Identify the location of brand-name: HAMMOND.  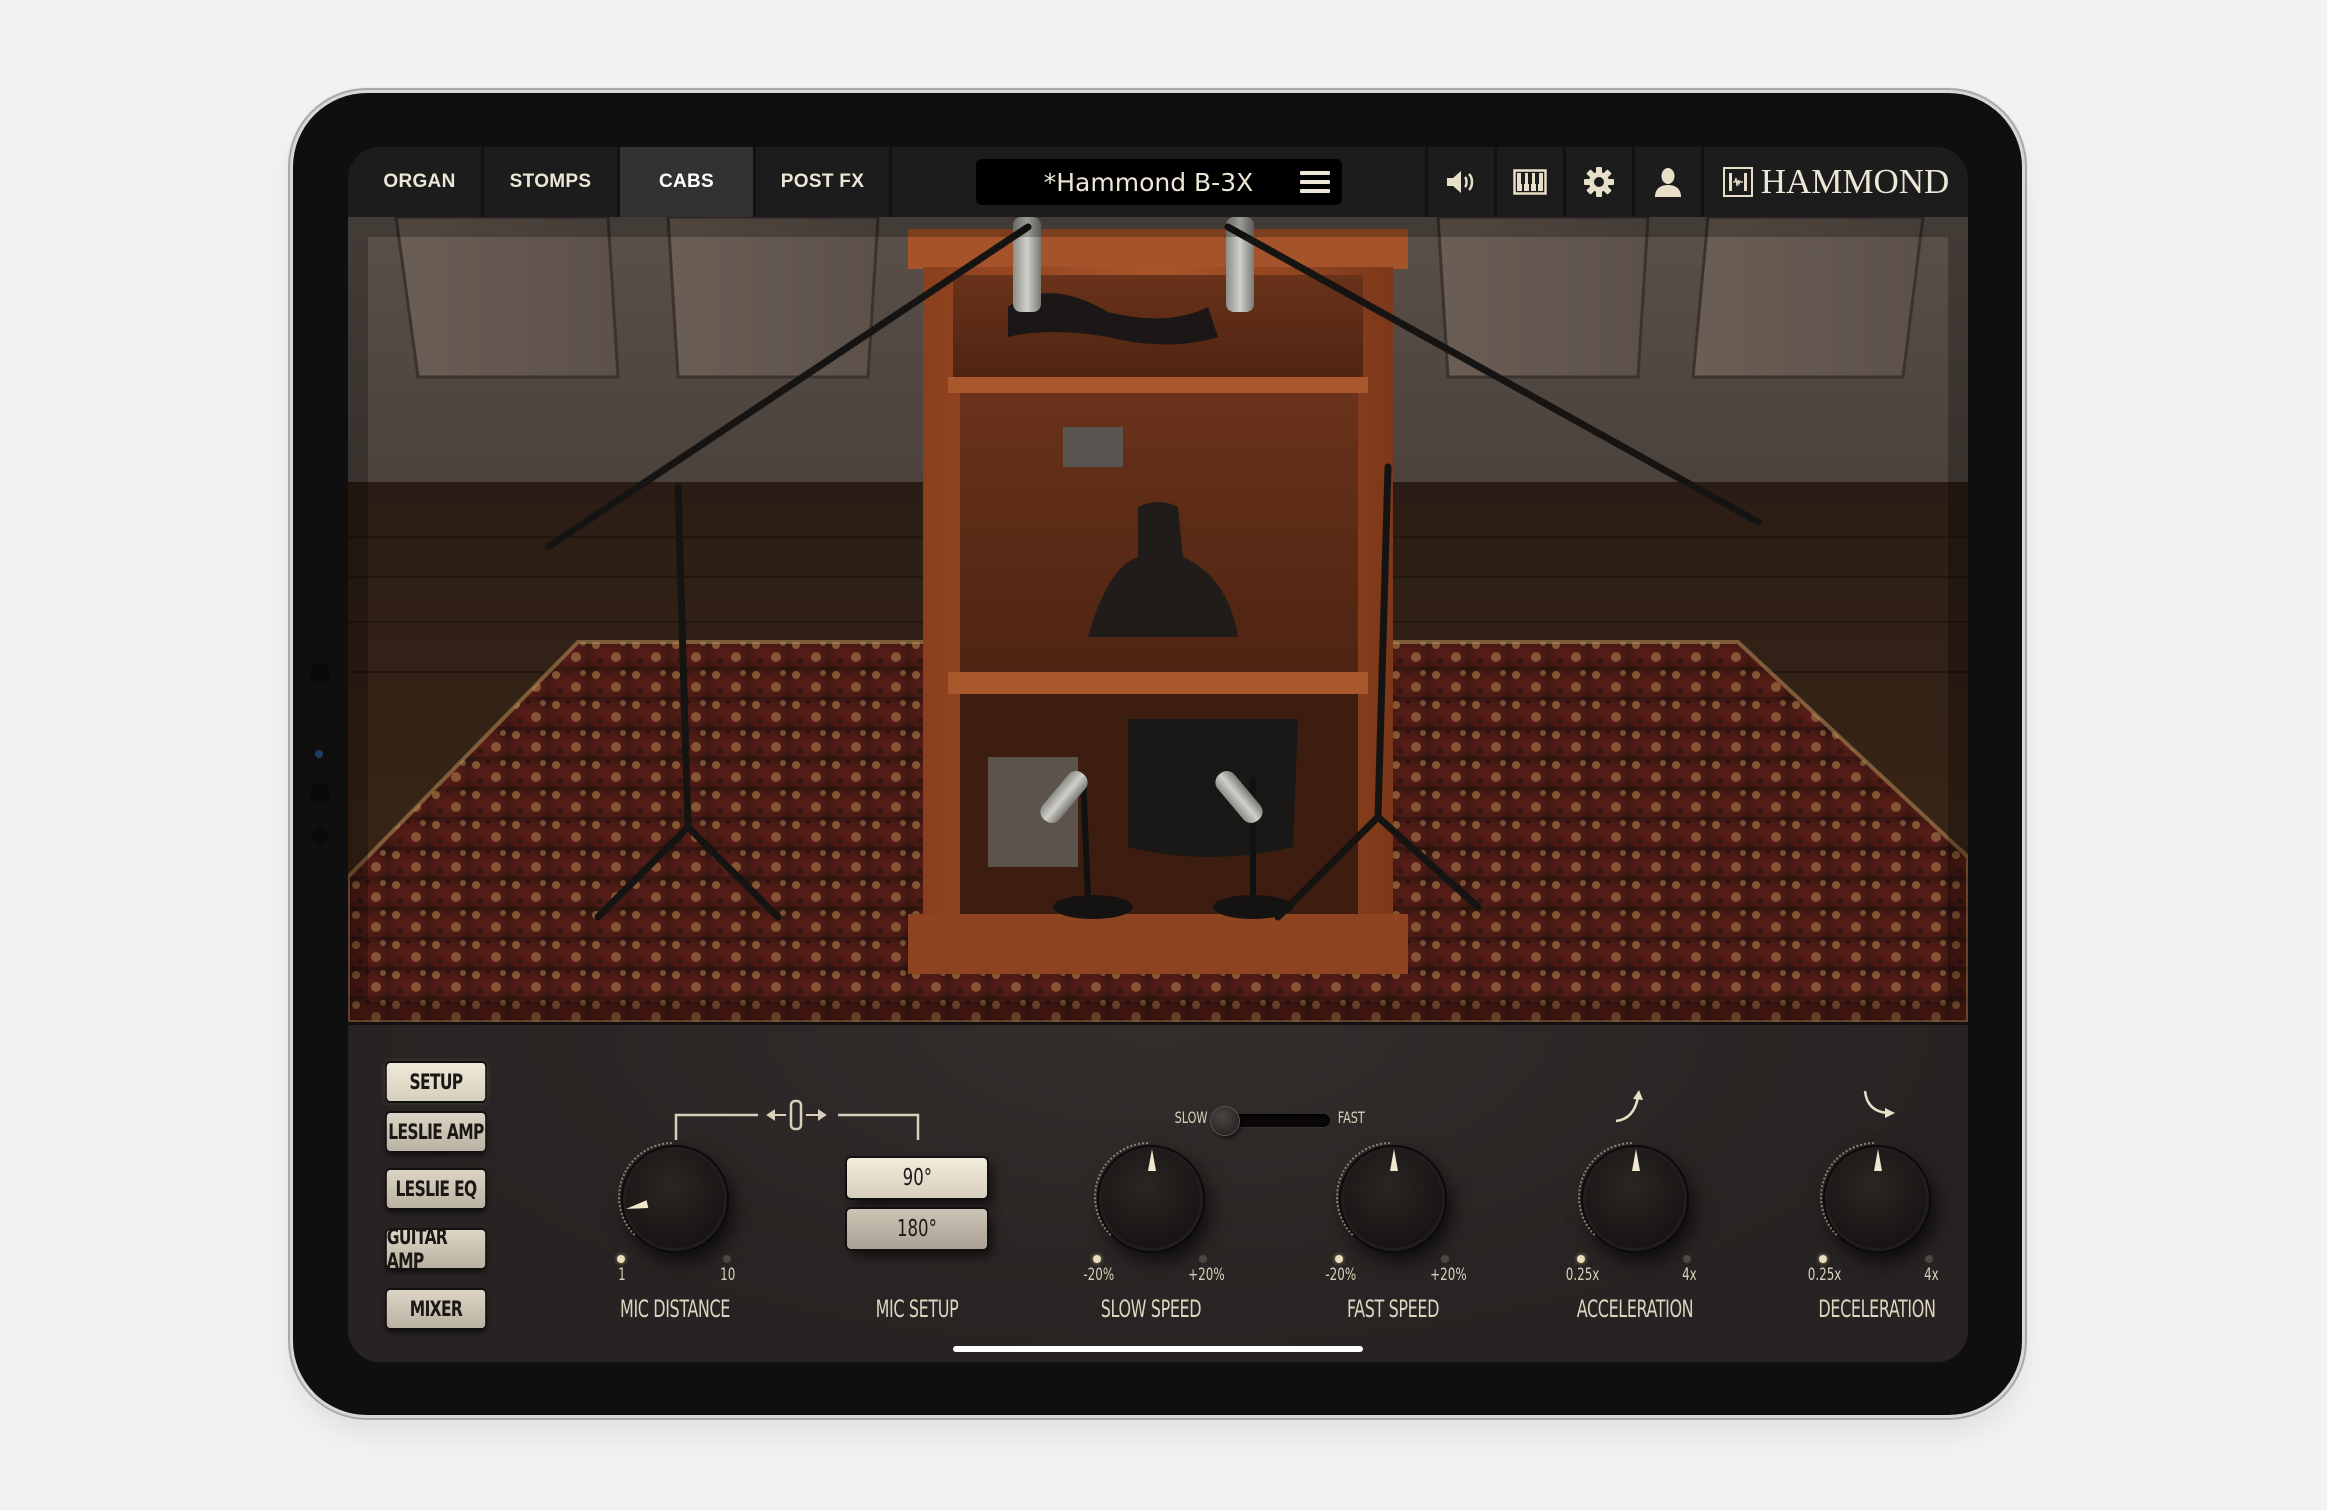
(1855, 181).